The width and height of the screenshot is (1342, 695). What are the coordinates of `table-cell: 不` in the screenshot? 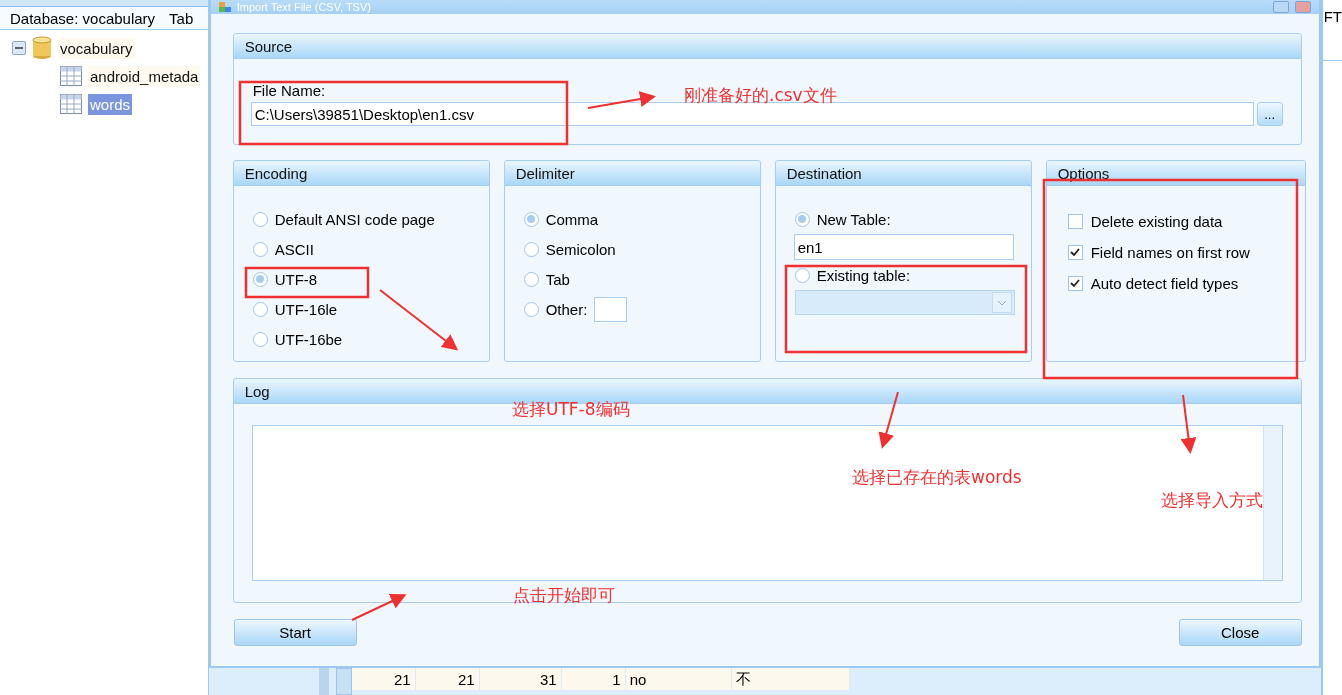 It's located at (790, 679).